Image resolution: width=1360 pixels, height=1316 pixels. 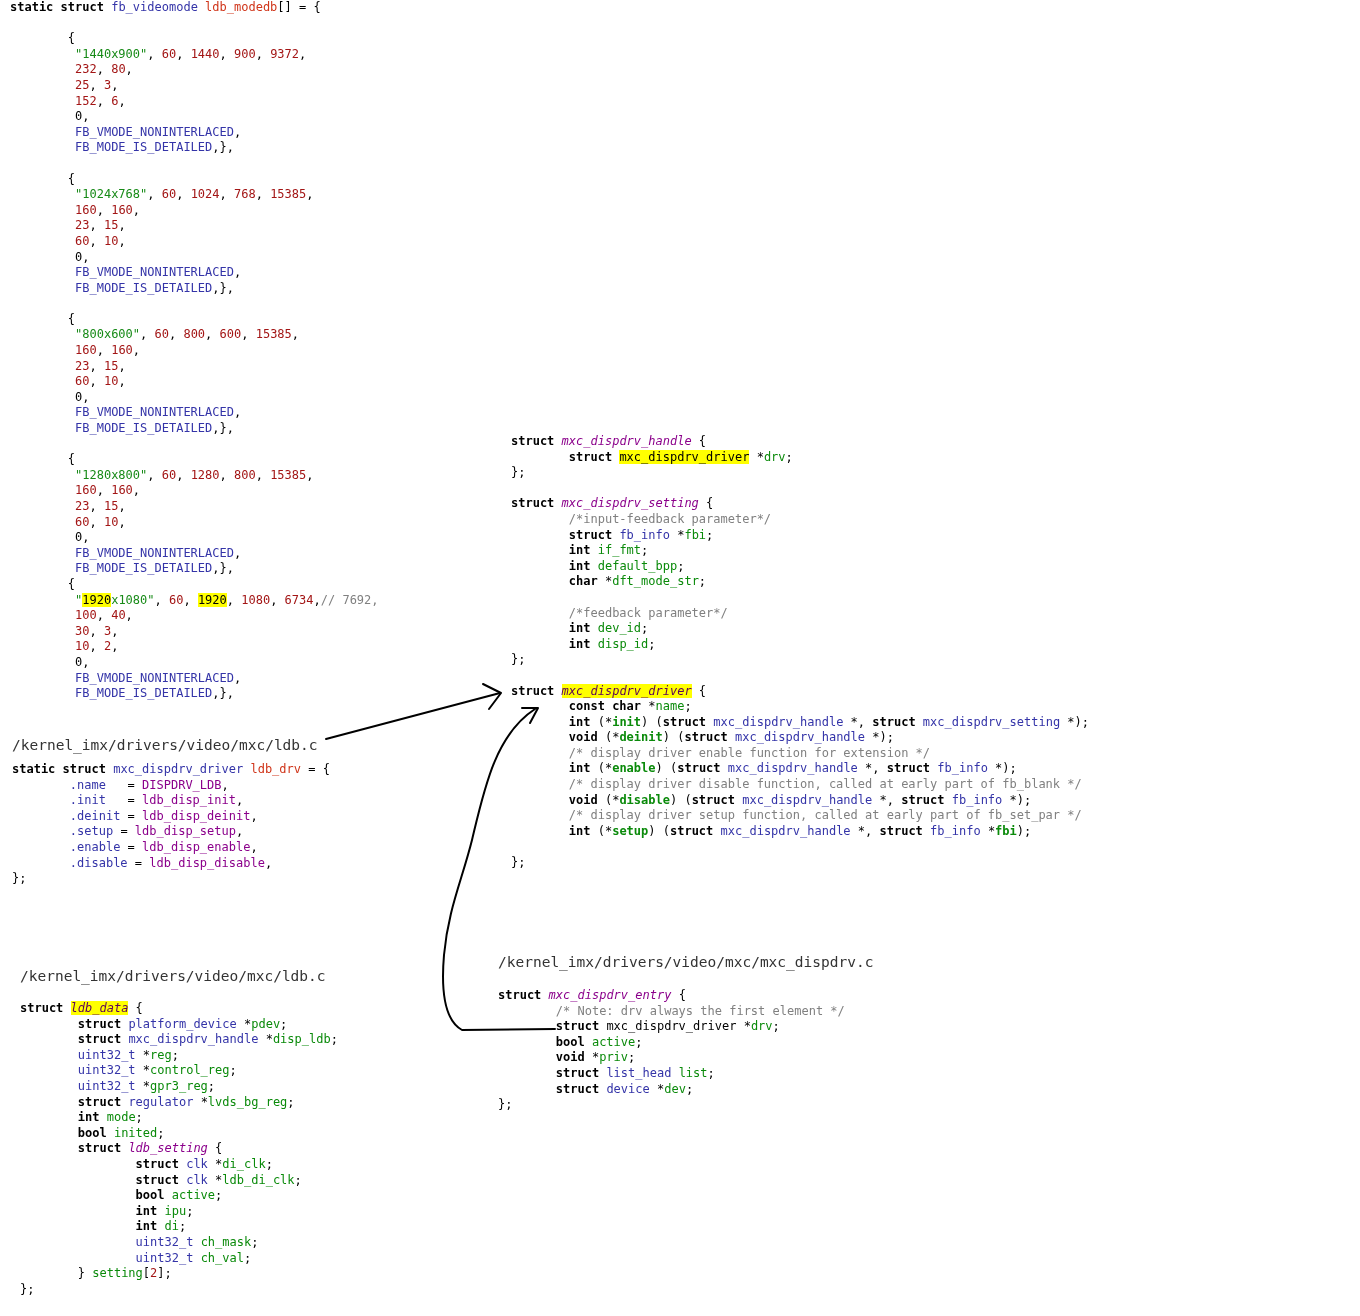 What do you see at coordinates (630, 707) in the screenshot?
I see `code-line: const char *name;` at bounding box center [630, 707].